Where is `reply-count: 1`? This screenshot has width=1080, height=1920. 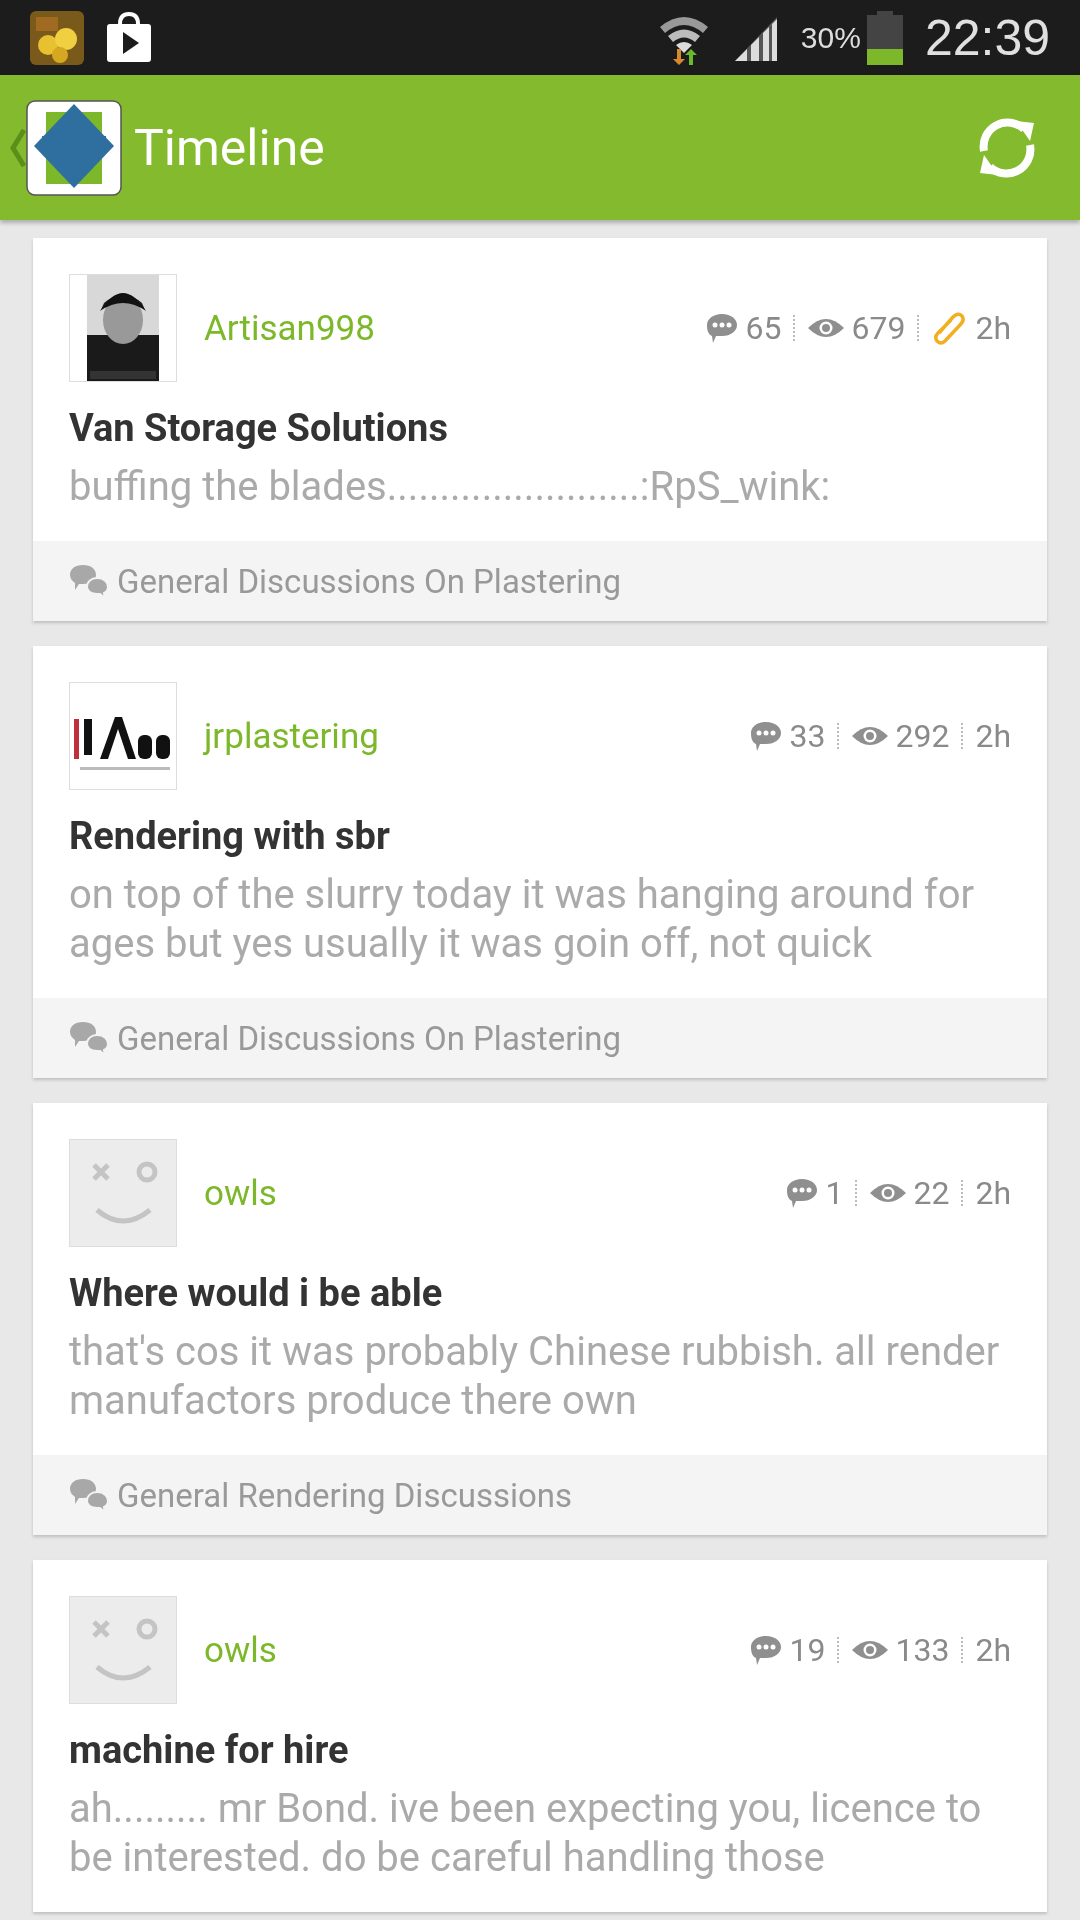
reply-count: 1 is located at coordinates (834, 1193).